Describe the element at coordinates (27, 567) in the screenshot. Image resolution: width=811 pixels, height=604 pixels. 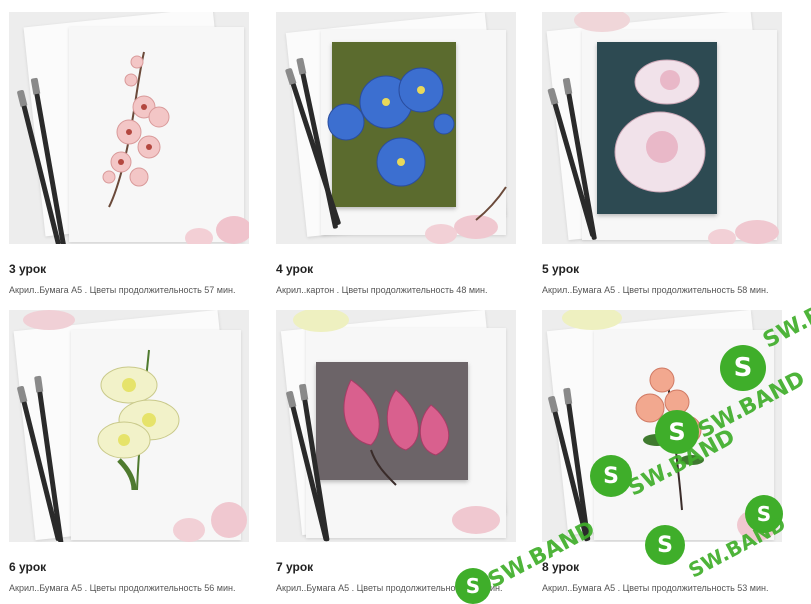
I see `lesson-title: 6 урок` at that location.